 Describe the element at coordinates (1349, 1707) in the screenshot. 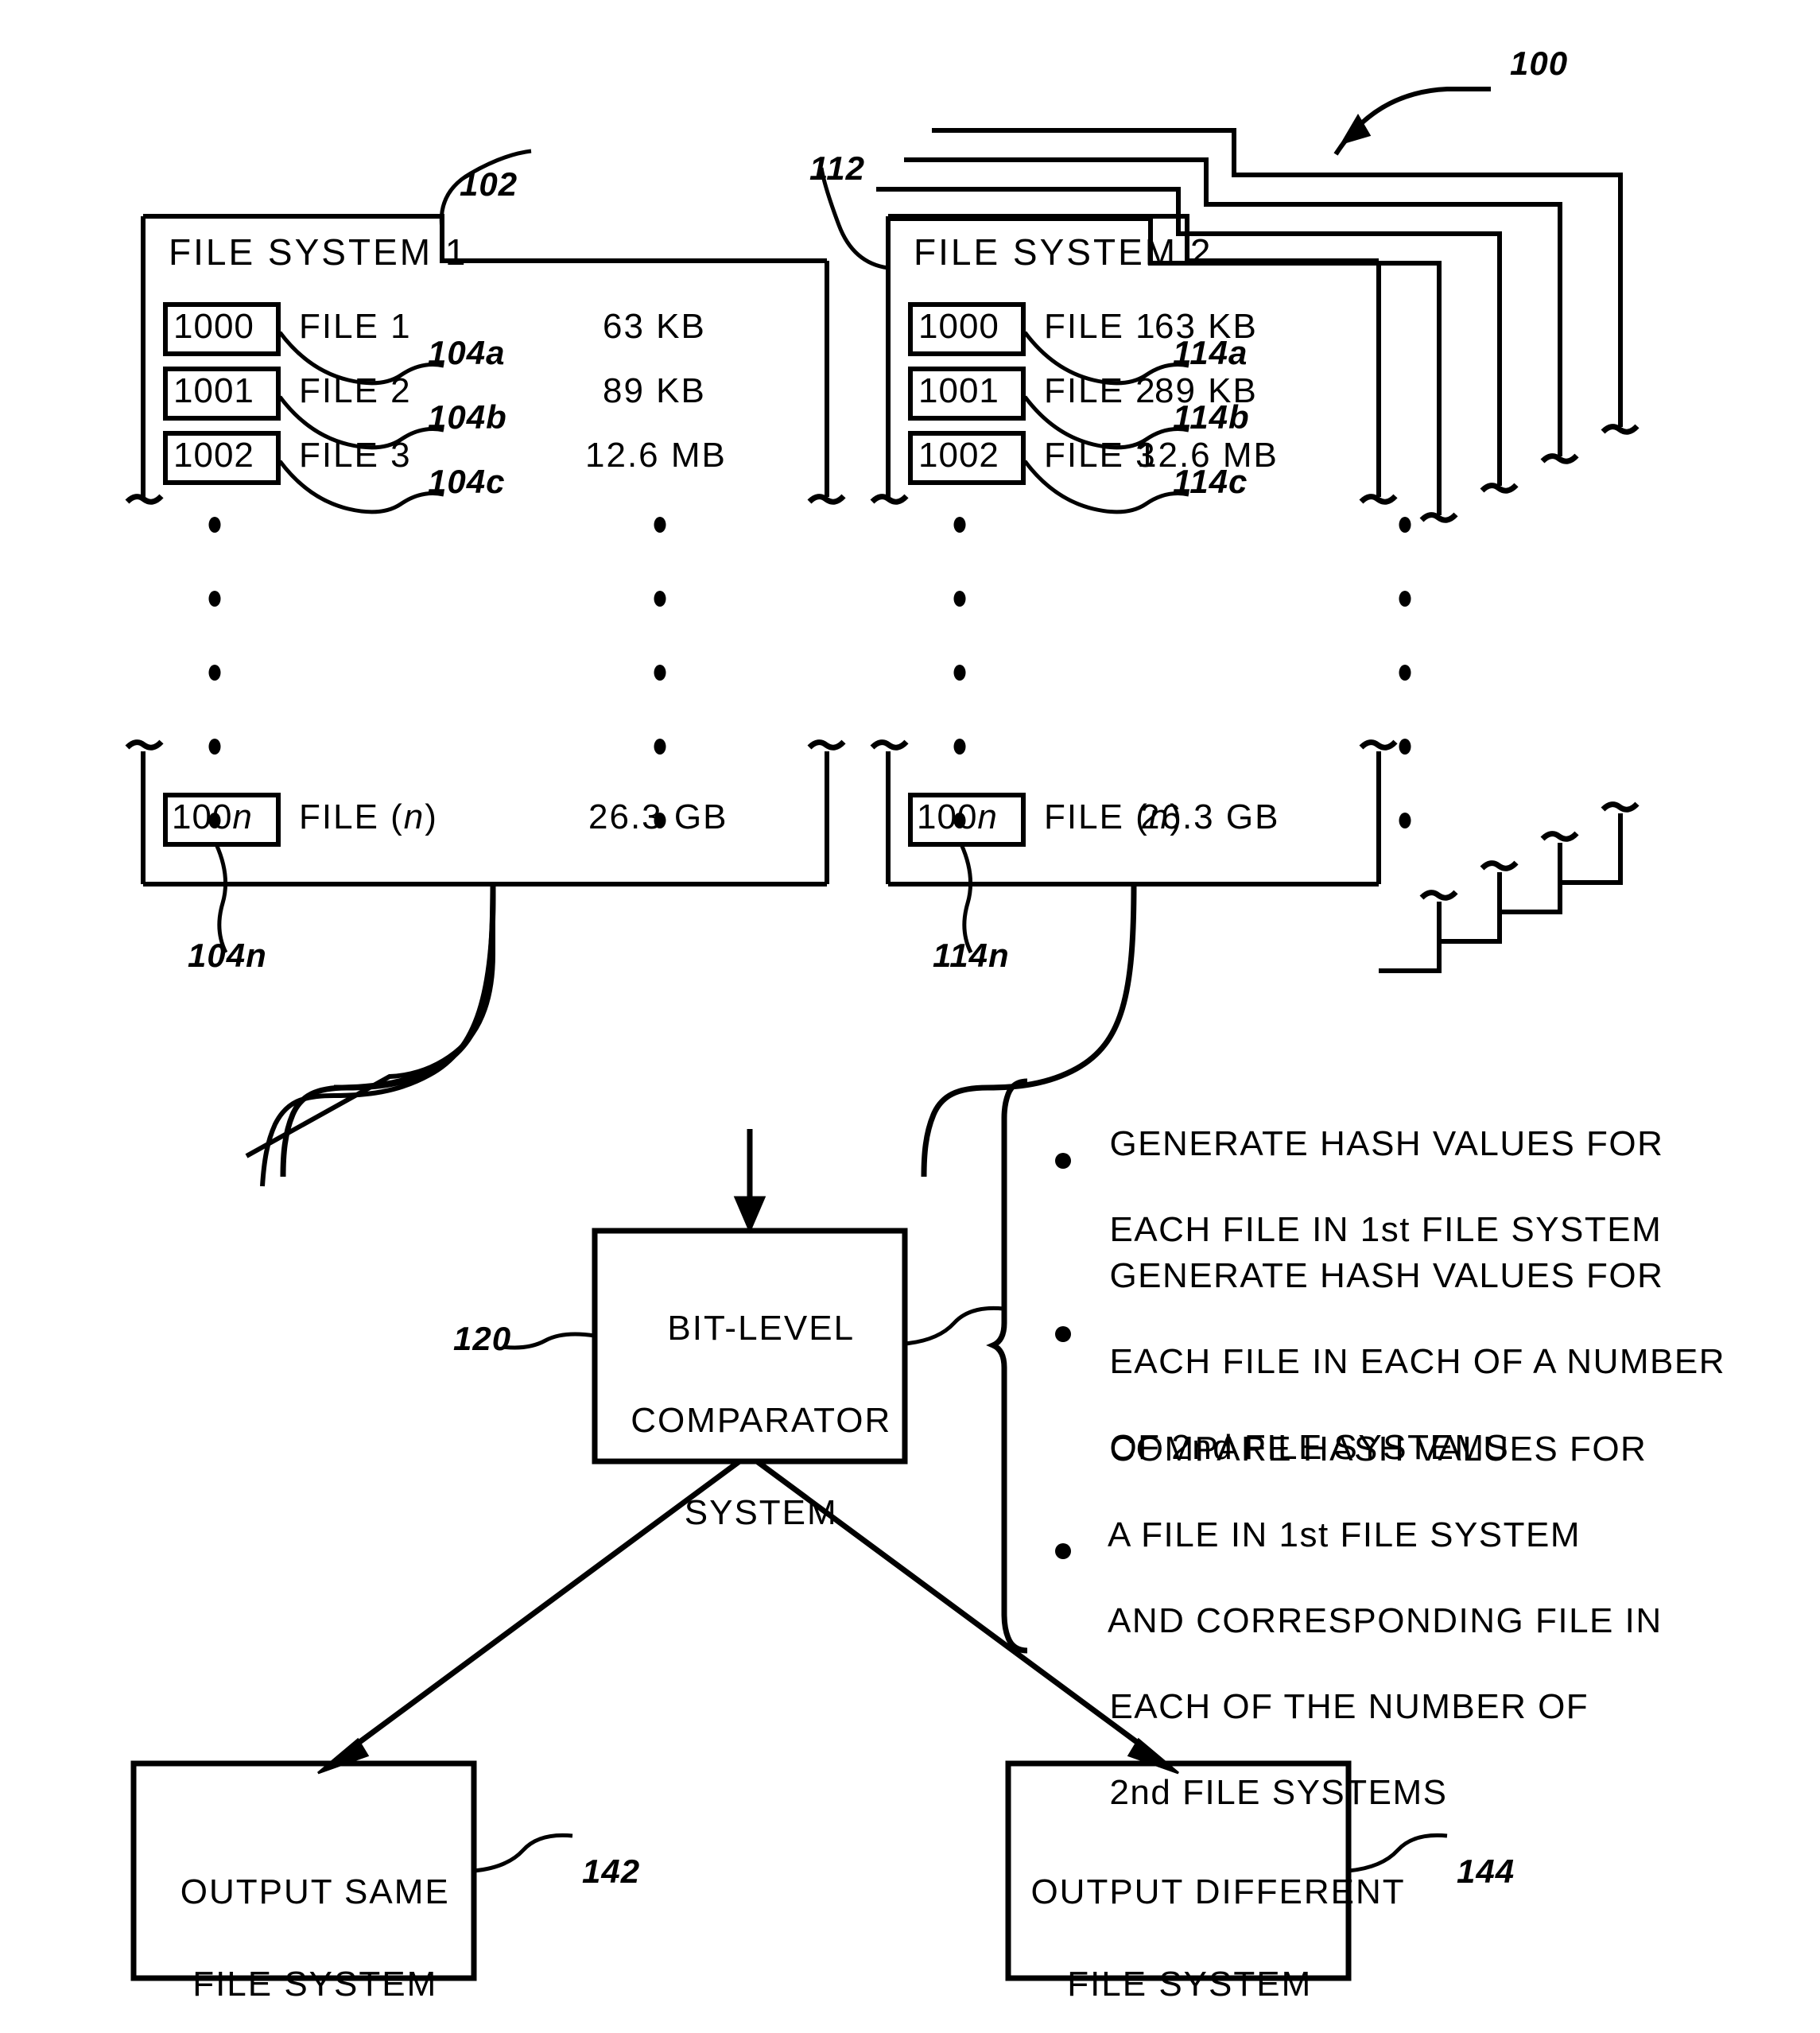

I see `note-3-line-4: EACH OF THE NUMBER OF` at that location.